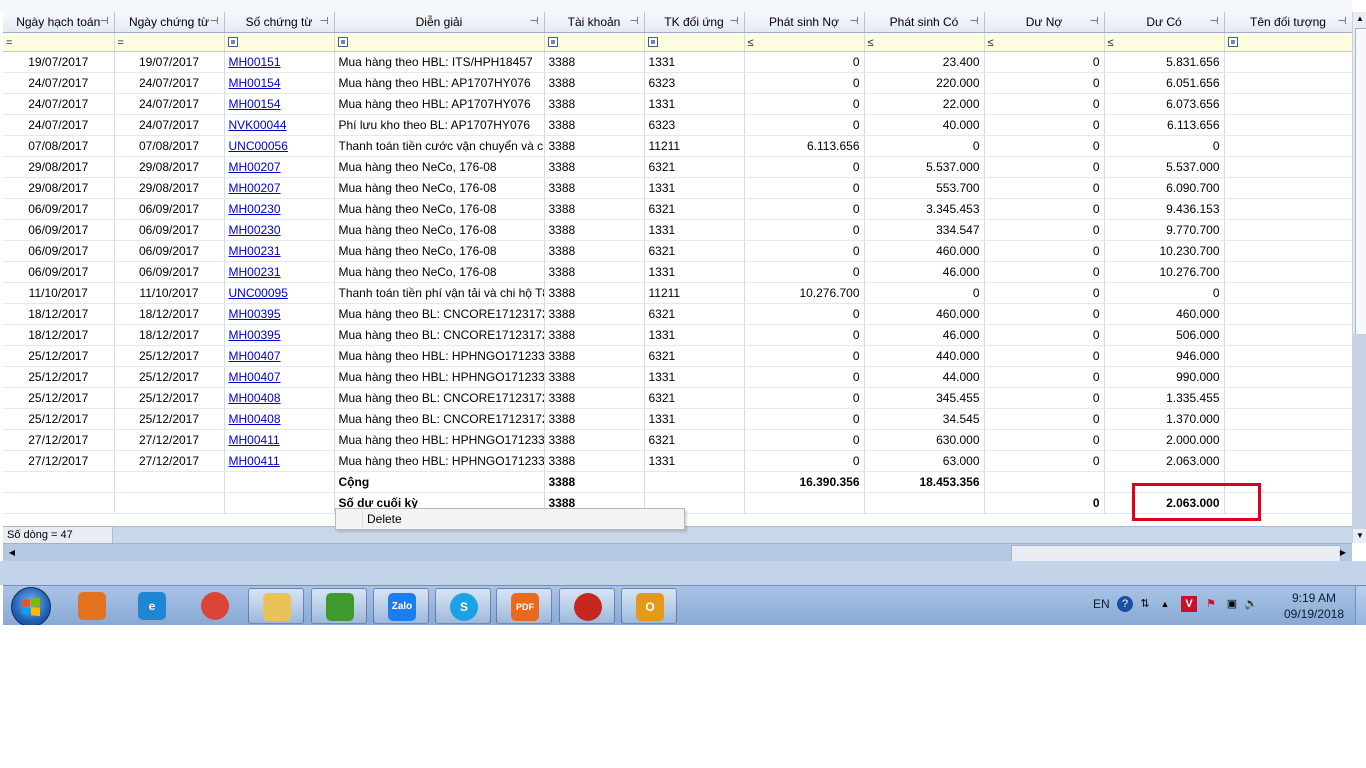 The width and height of the screenshot is (1366, 768). What do you see at coordinates (1044, 22) in the screenshot?
I see `column-header-du-no: Dư Nợ ⊣` at bounding box center [1044, 22].